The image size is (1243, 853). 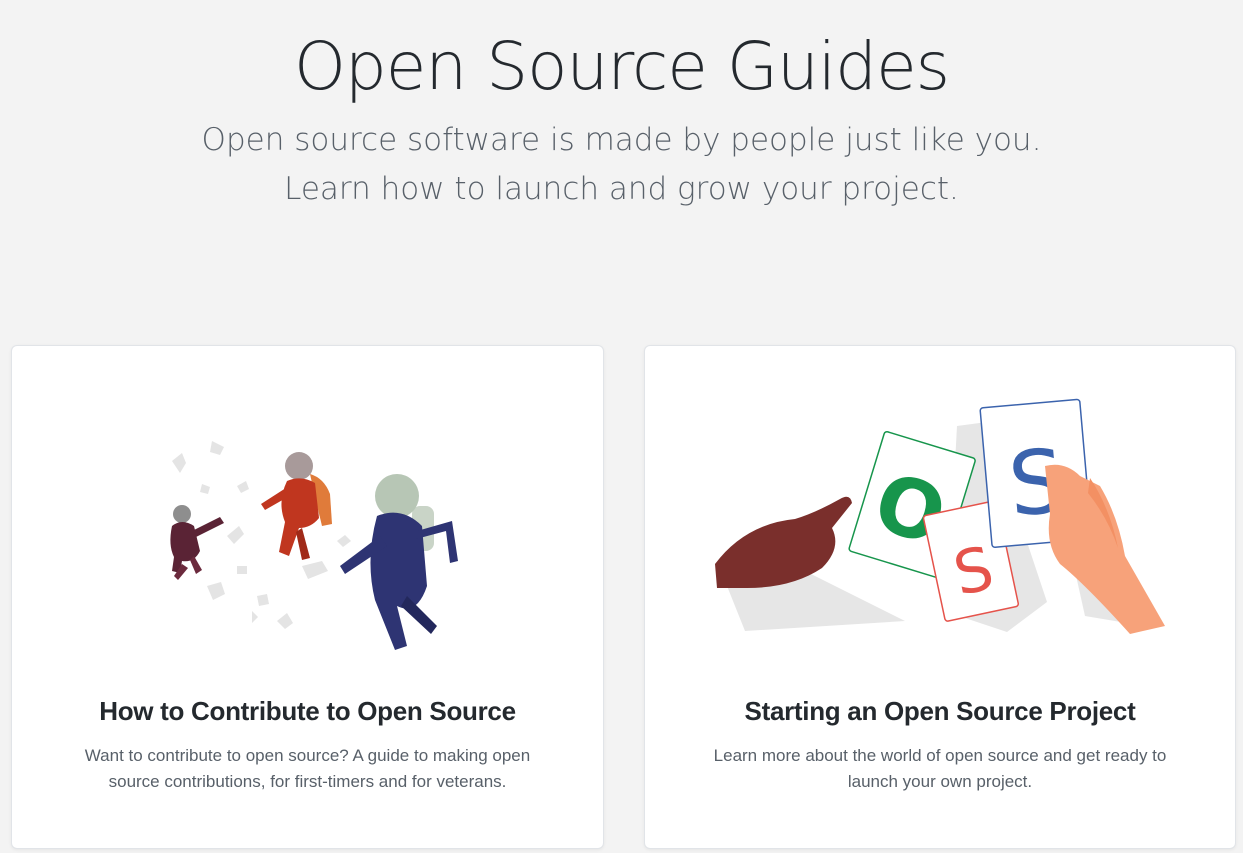 I want to click on small-astronaut, so click(x=197, y=542).